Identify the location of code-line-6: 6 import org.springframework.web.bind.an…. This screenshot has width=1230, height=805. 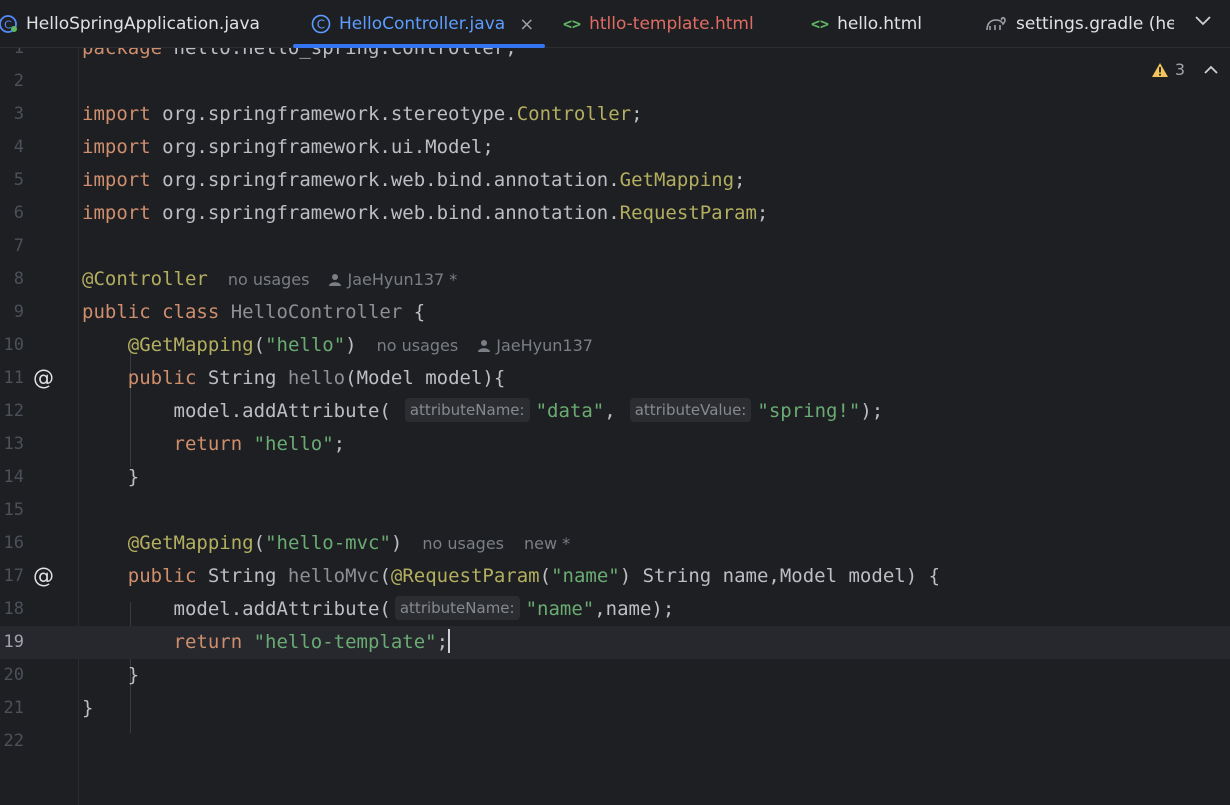
(615, 213).